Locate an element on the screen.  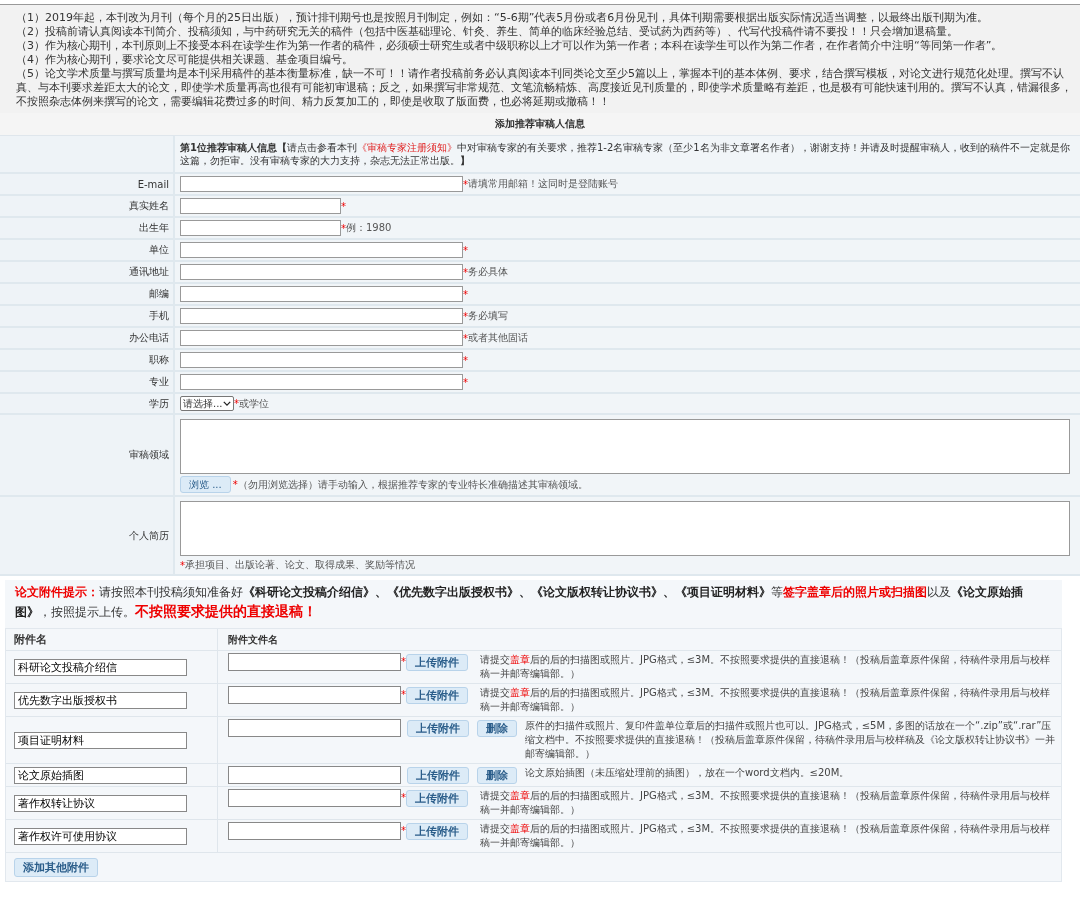
field-hint: 请填常用邮箱！这同时是登陆账号 is located at coordinates (543, 184).